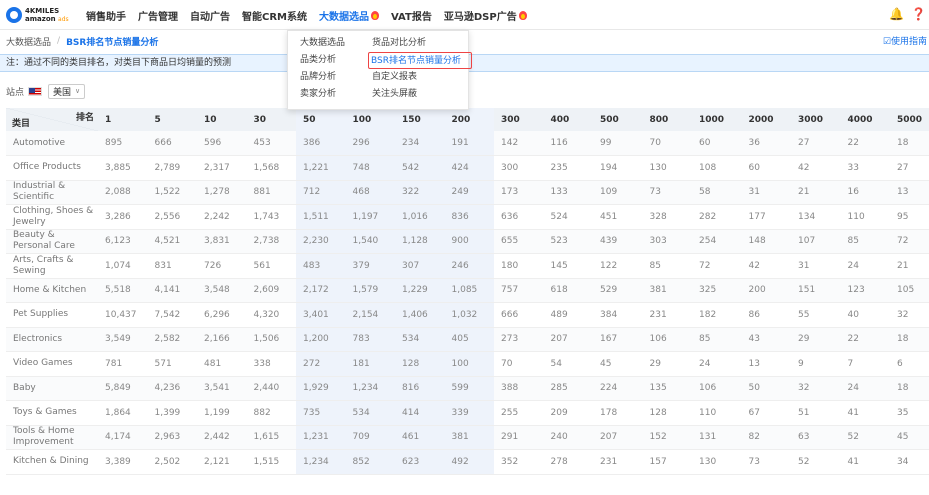 This screenshot has height=495, width=929. Describe the element at coordinates (421, 94) in the screenshot. I see `dropdown-item: 关注头屏蔽` at that location.